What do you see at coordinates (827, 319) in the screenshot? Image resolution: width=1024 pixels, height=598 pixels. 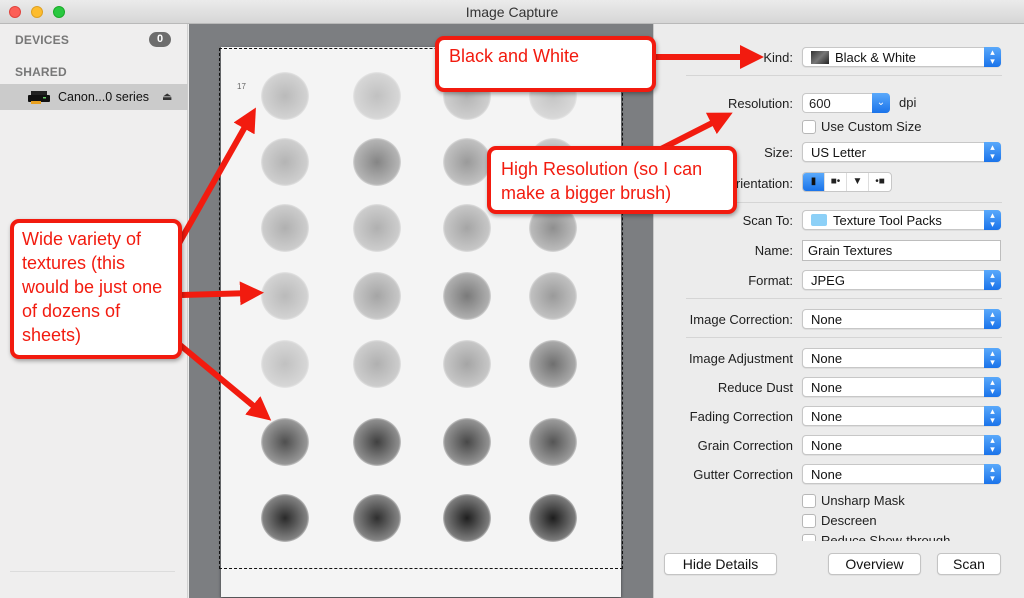 I see `image-correction-value: None` at bounding box center [827, 319].